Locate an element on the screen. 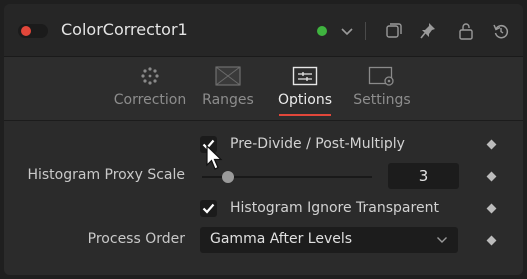 The height and width of the screenshot is (279, 527). node-title: ColorCorrector1 is located at coordinates (124, 29).